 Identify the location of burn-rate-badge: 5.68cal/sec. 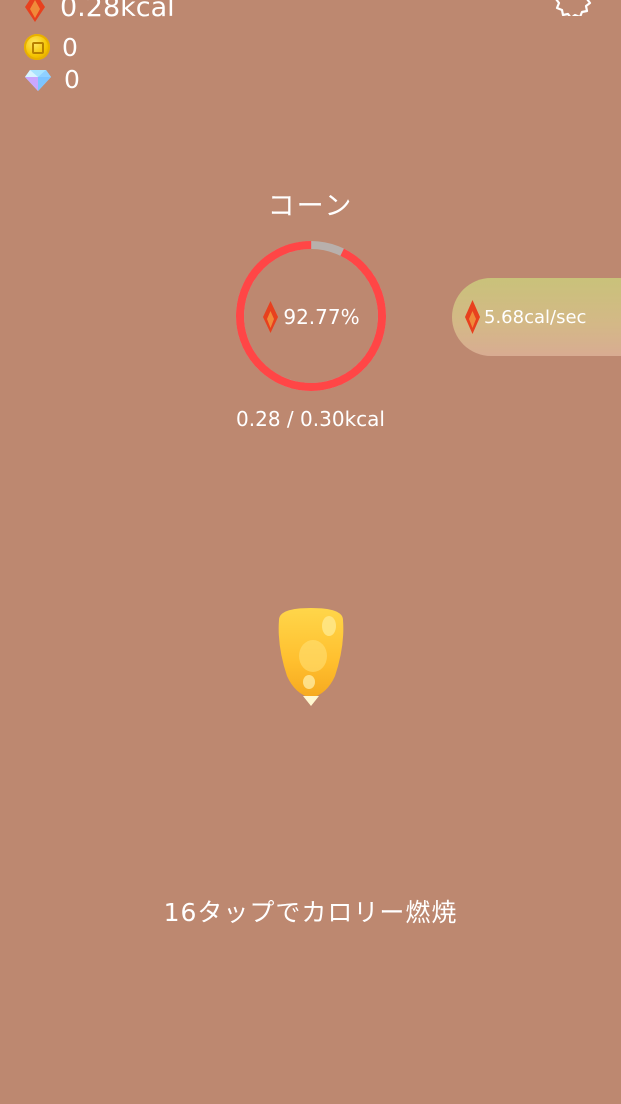
(536, 317).